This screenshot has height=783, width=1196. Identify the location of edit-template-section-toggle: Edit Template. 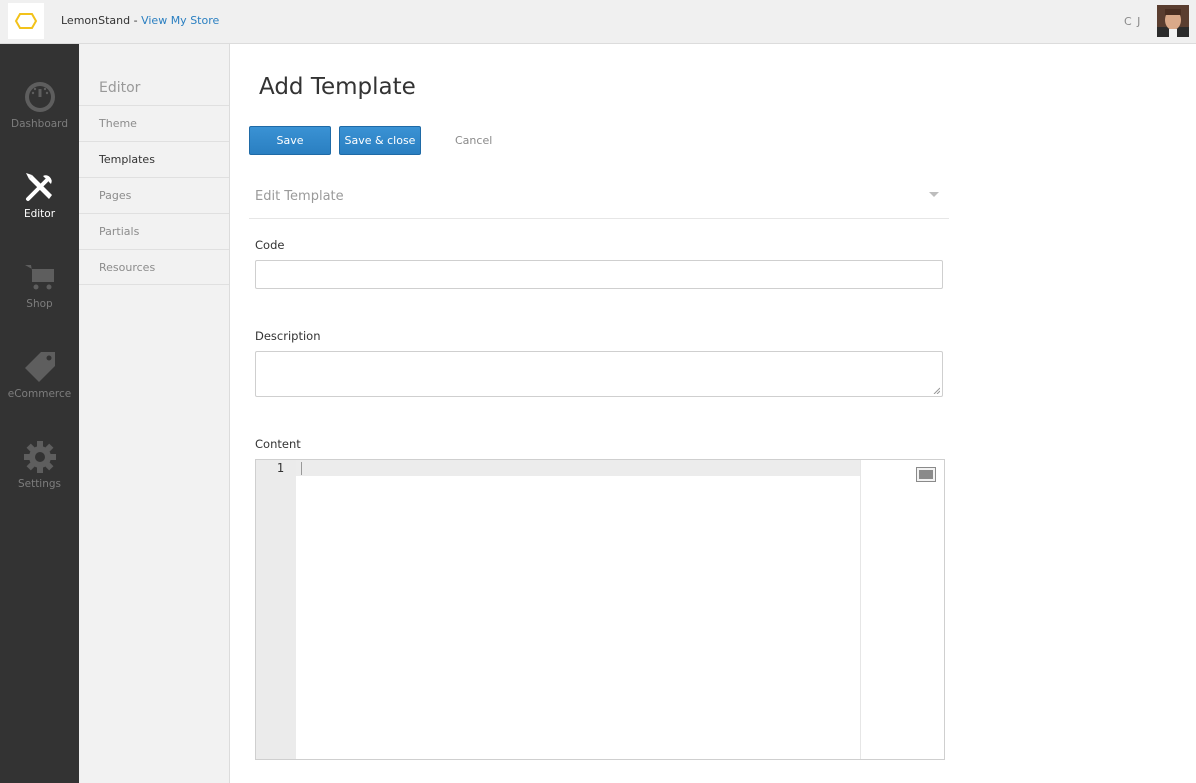
(599, 197).